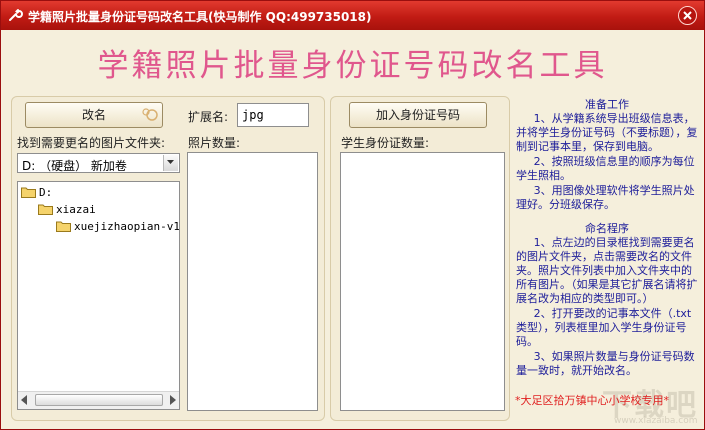 The width and height of the screenshot is (705, 430). Describe the element at coordinates (170, 163) in the screenshot. I see `chevron-down-icon` at that location.